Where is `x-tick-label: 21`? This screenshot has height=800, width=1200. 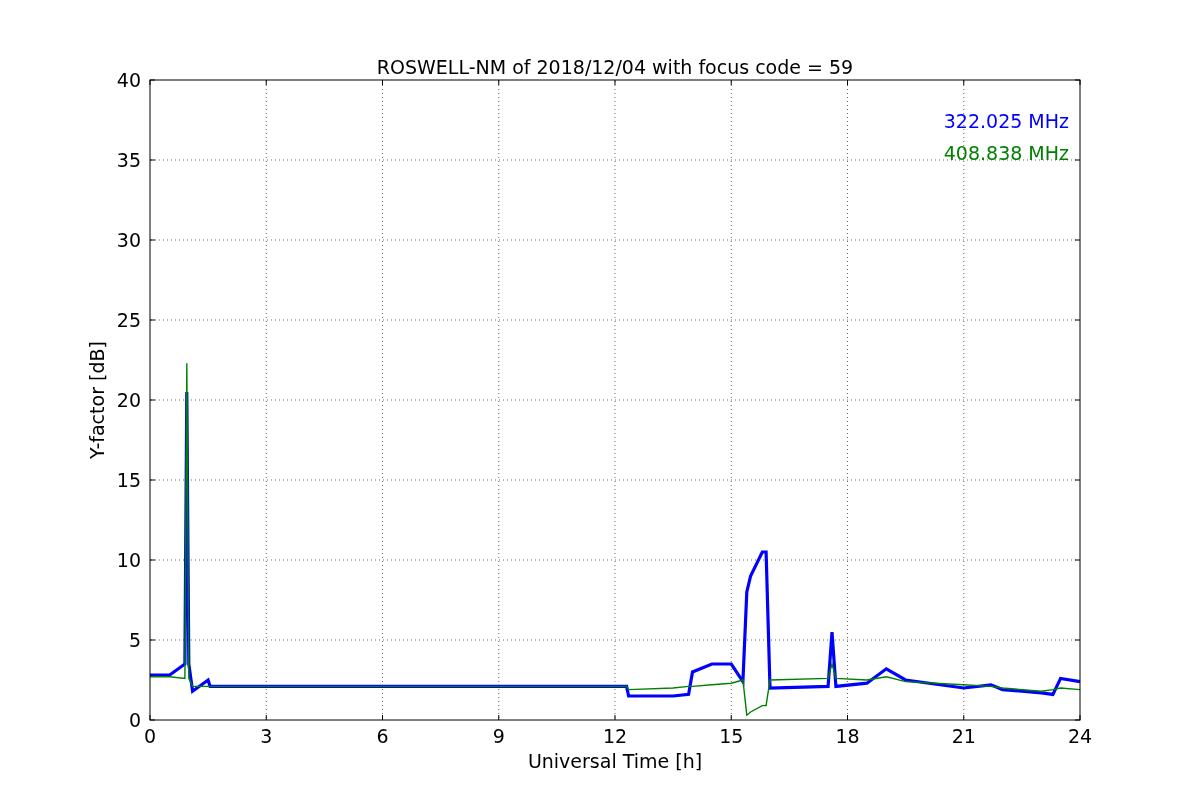 x-tick-label: 21 is located at coordinates (963, 736).